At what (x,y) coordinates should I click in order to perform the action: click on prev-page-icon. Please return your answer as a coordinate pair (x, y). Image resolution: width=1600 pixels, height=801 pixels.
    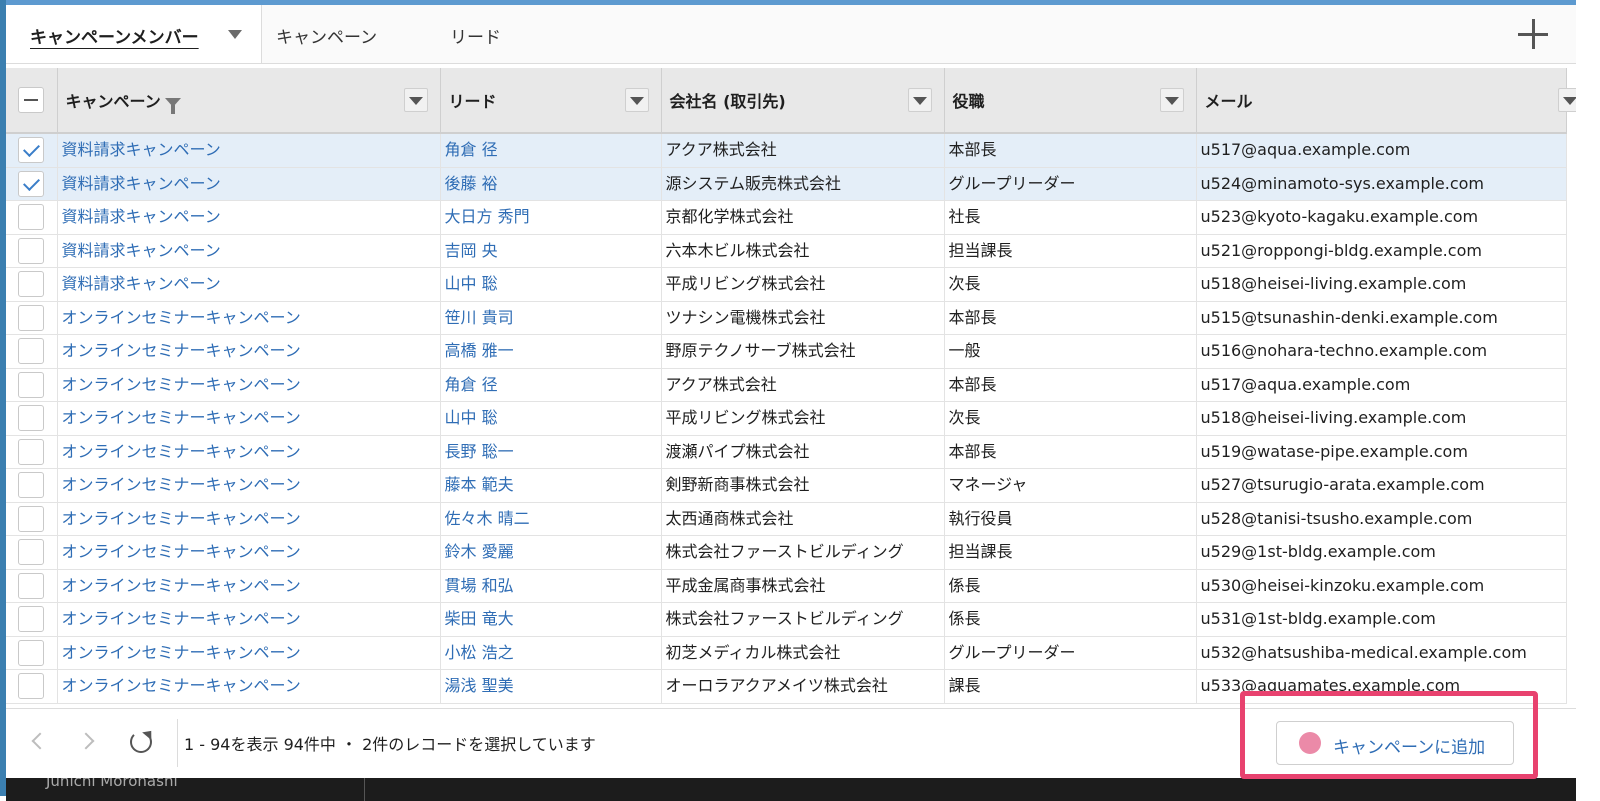
    Looking at the image, I should click on (39, 742).